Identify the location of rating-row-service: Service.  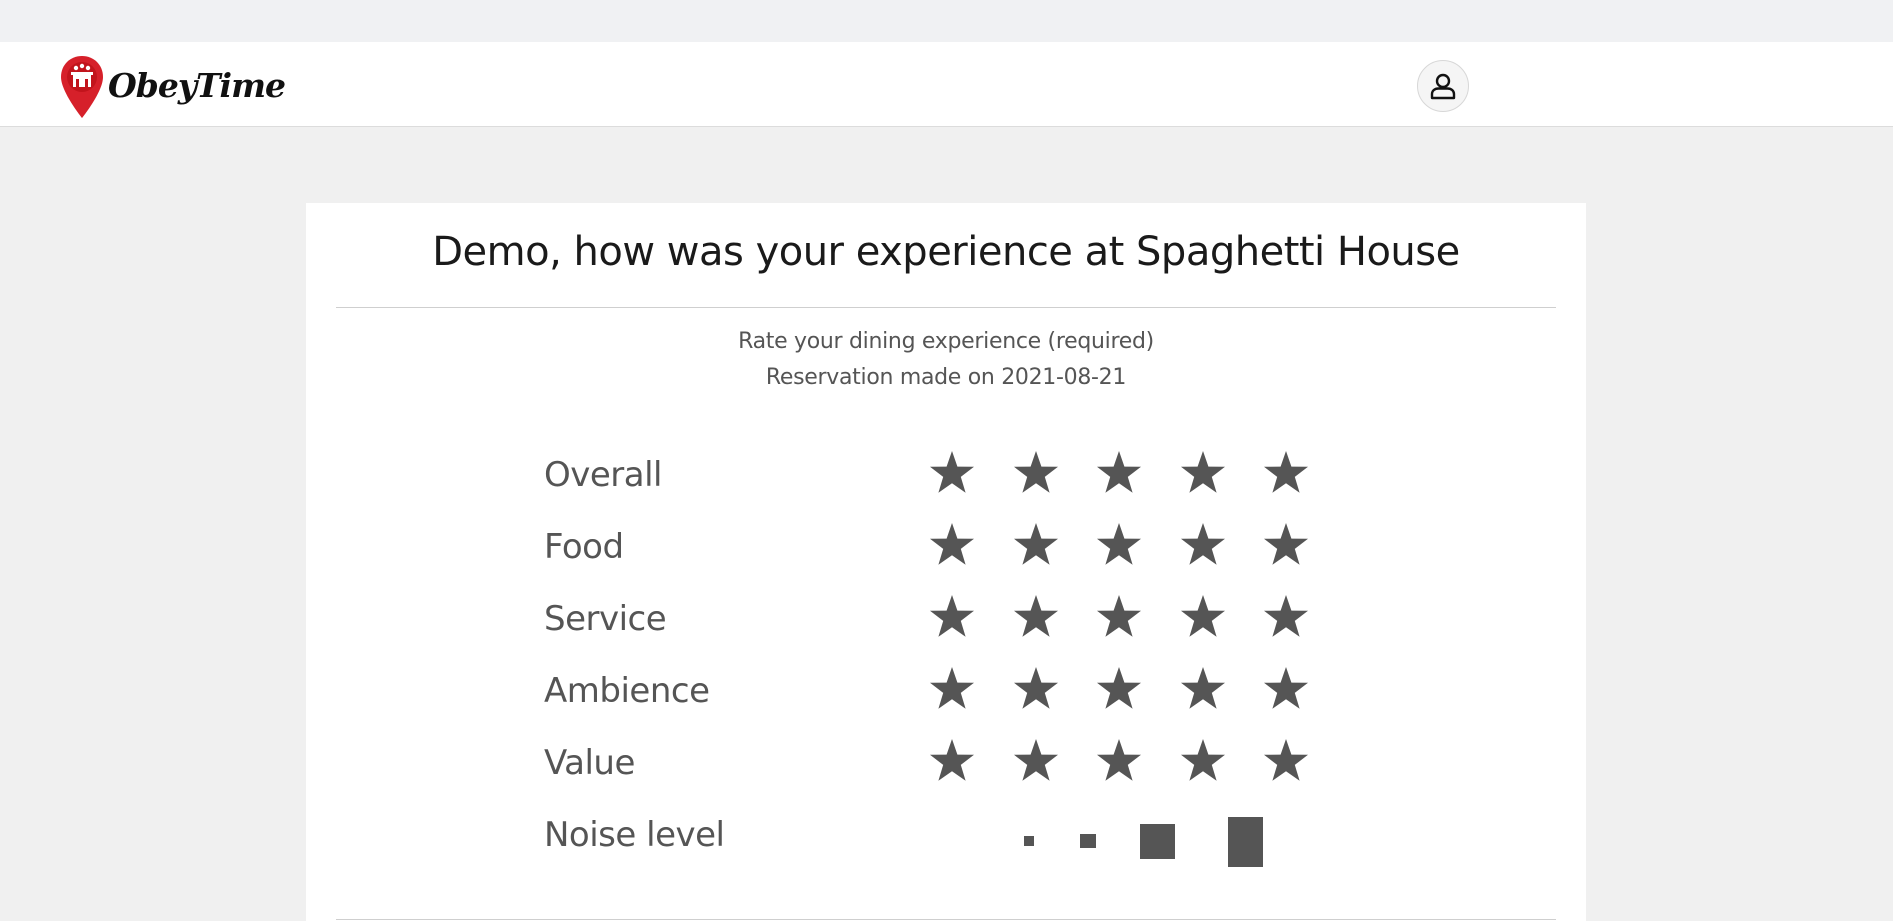
(994, 627).